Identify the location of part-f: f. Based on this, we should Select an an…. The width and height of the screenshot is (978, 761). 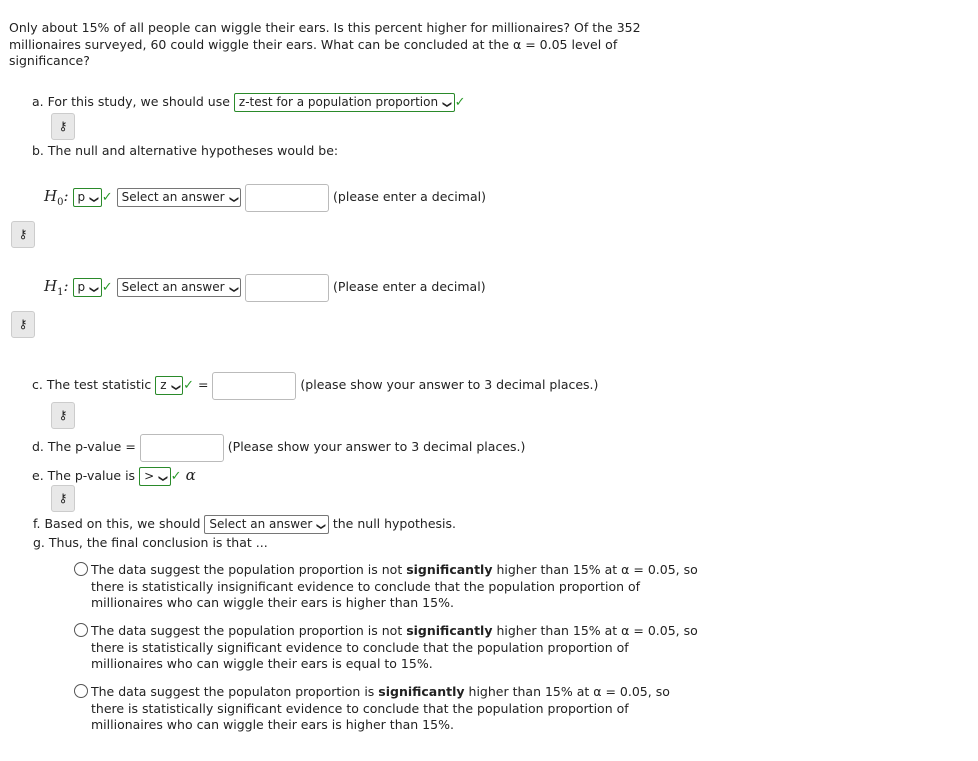
(244, 524).